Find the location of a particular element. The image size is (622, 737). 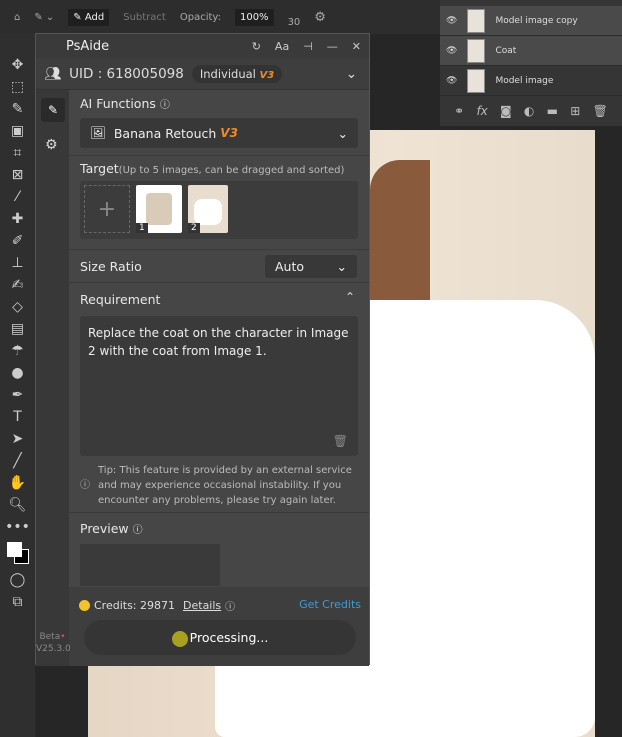

coin-icon is located at coordinates (84, 605).